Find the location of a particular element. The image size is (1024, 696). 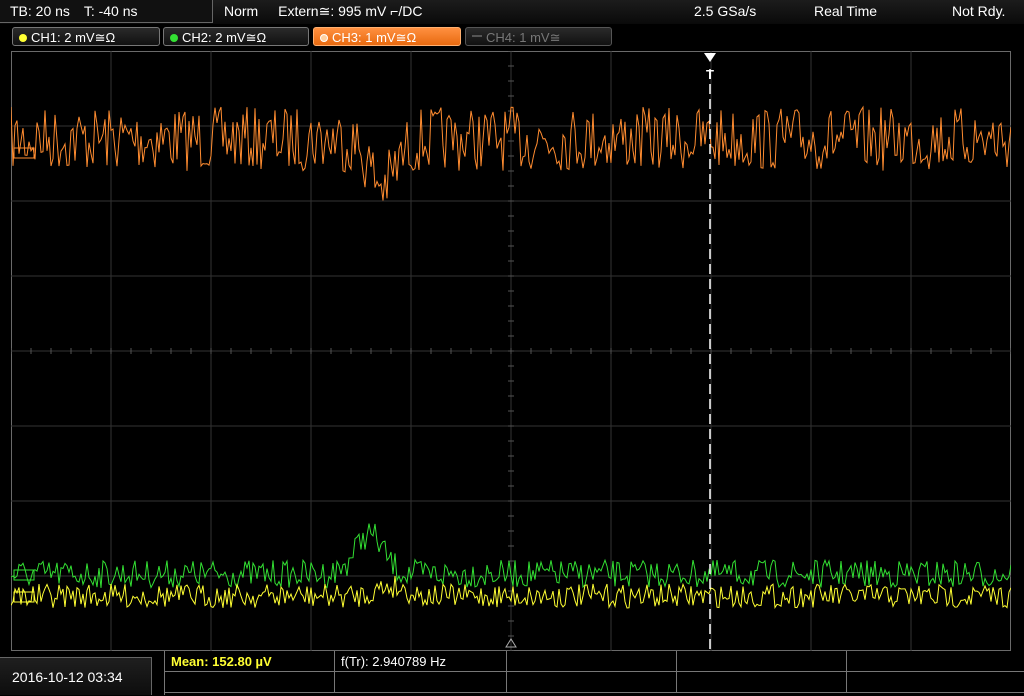

channel-tab-ch1: CH1: 2 mV≅Ω is located at coordinates (86, 36).